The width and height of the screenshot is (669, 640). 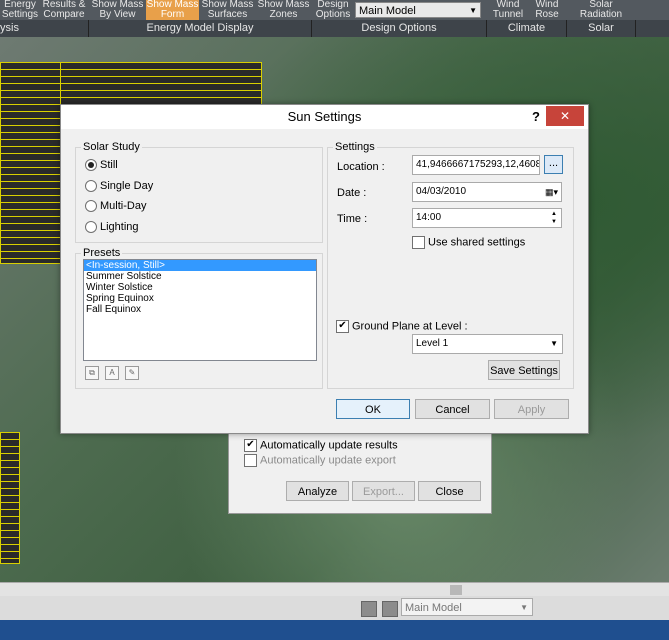 I want to click on panel-label-climate-analysis: Climate Analysis, so click(x=527, y=35).